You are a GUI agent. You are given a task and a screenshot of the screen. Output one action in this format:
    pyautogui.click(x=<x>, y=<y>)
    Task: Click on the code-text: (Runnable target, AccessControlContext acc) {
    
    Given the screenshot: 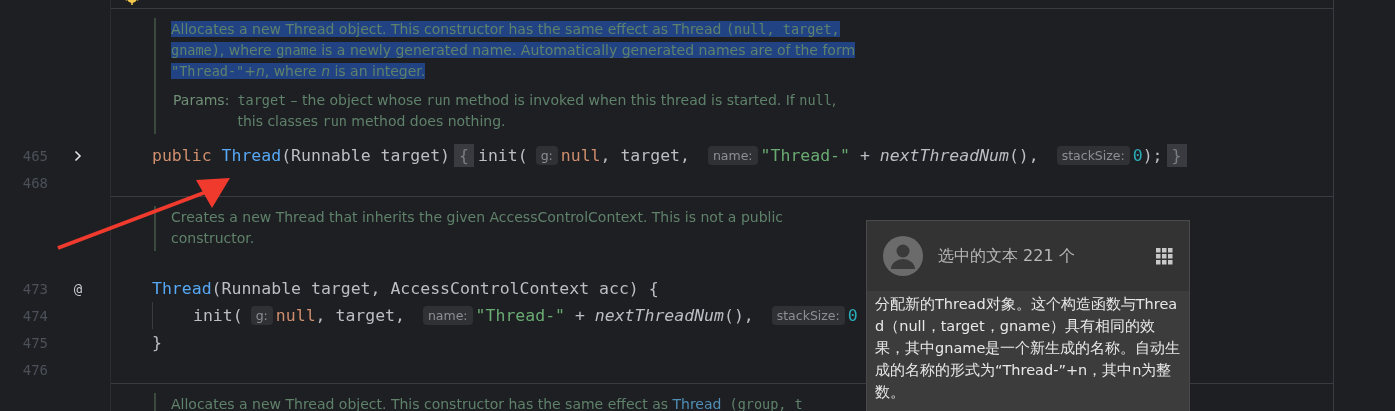 What is the action you would take?
    pyautogui.click(x=435, y=288)
    